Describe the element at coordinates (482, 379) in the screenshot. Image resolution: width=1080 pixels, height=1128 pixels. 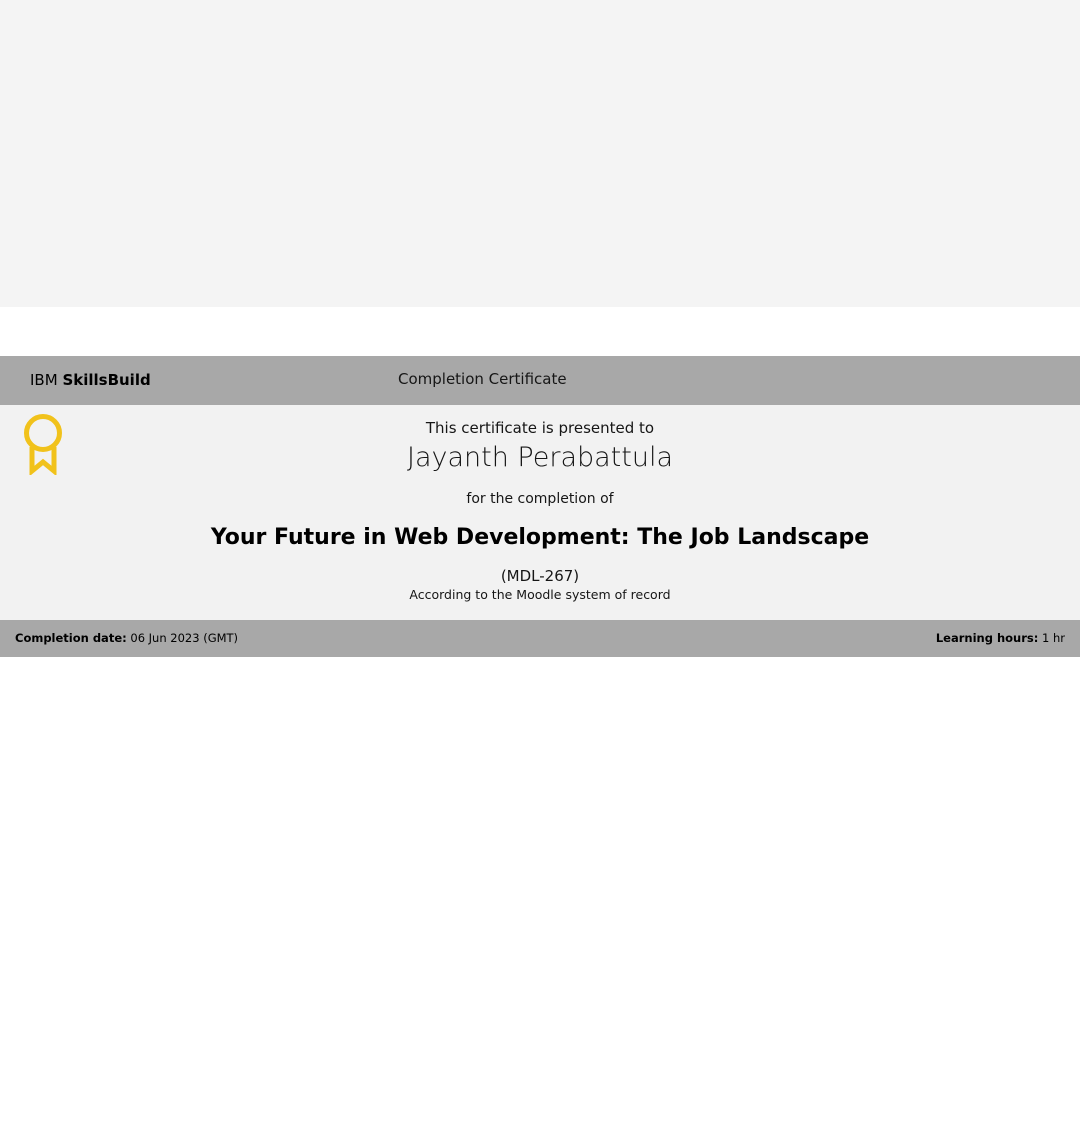
I see `certificate-type-label: Completion Certificate` at that location.